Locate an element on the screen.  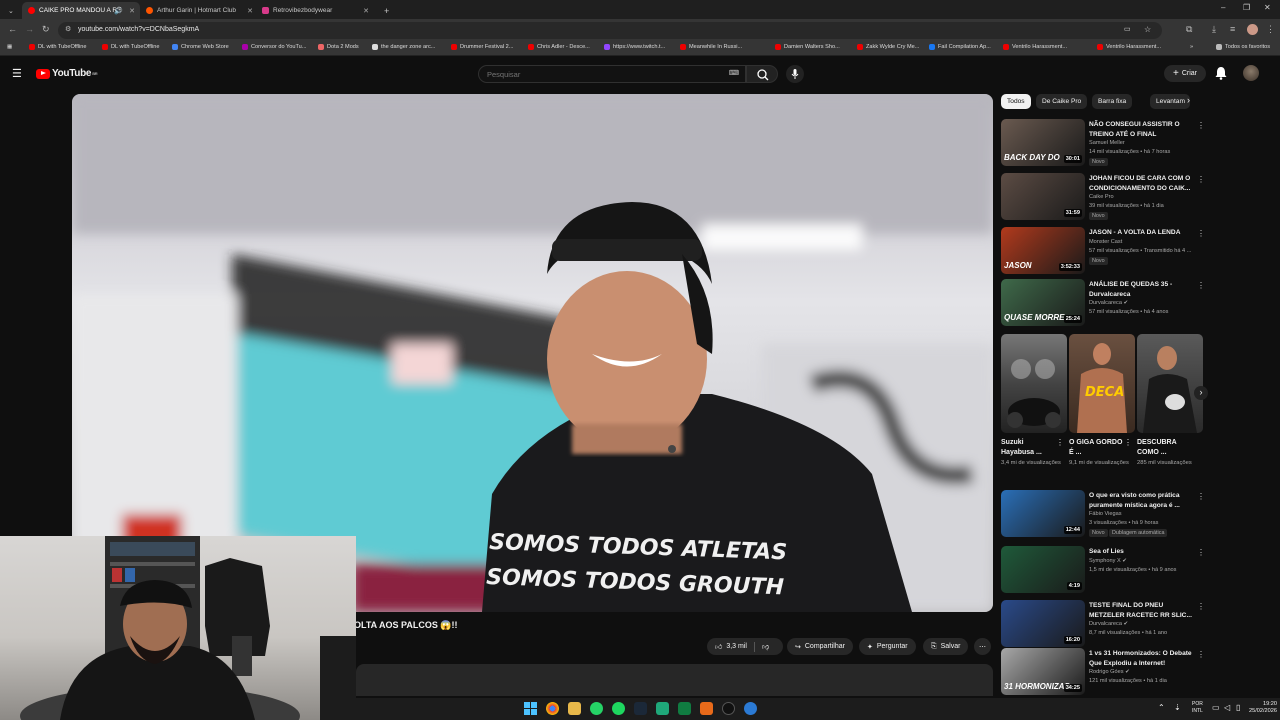
channel-name: Fábio Viegas is located at coordinates (1144, 514).